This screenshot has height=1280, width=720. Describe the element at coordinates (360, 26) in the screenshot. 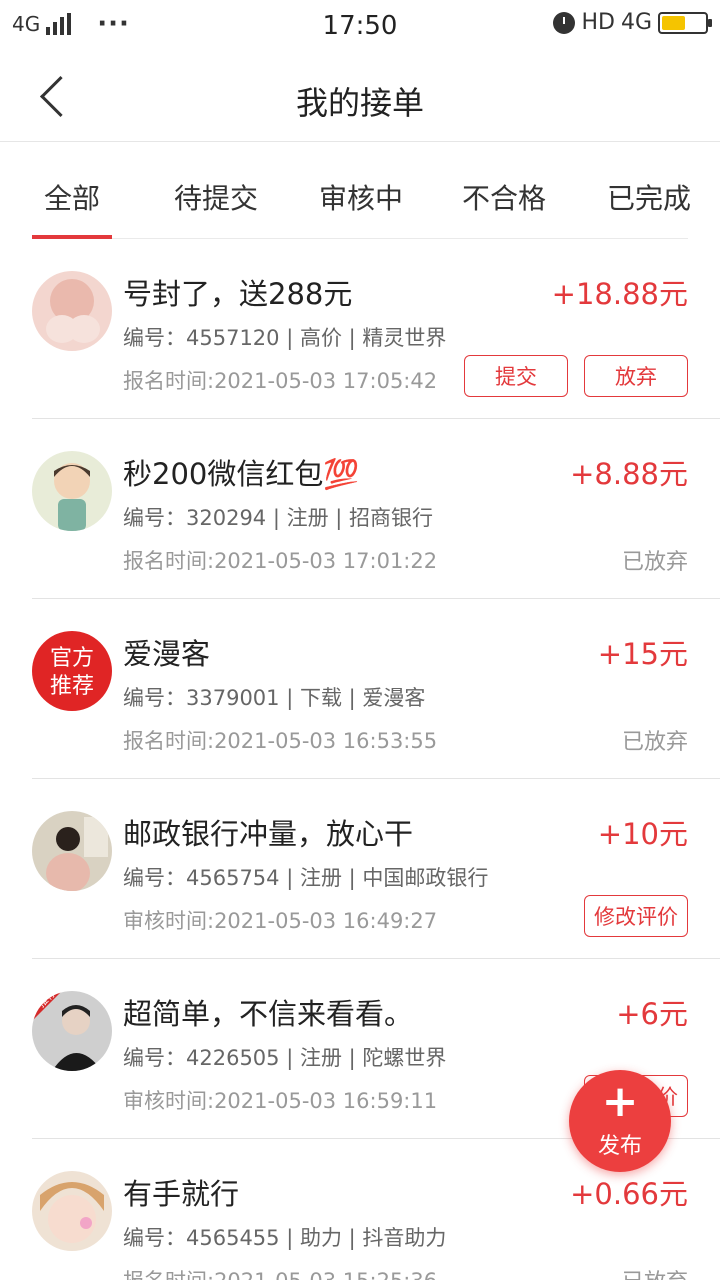

I see `status-bar: 4G ··· 17:50 HD 4G` at that location.